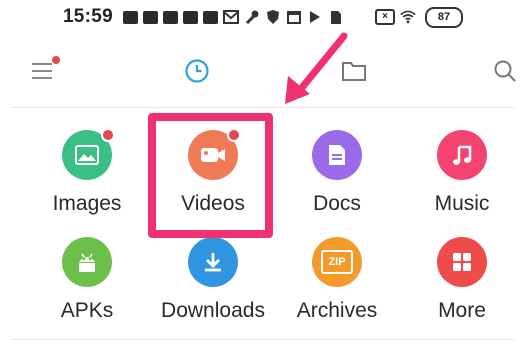 Image resolution: width=526 pixels, height=345 pixels. What do you see at coordinates (462, 155) in the screenshot?
I see `music-note-icon` at bounding box center [462, 155].